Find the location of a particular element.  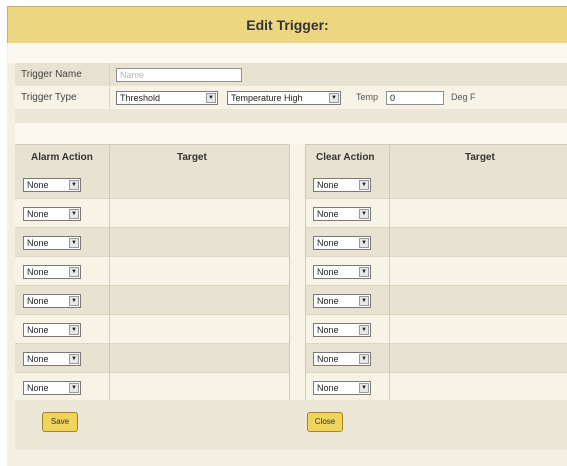

clear-target-header: Target is located at coordinates (480, 157).